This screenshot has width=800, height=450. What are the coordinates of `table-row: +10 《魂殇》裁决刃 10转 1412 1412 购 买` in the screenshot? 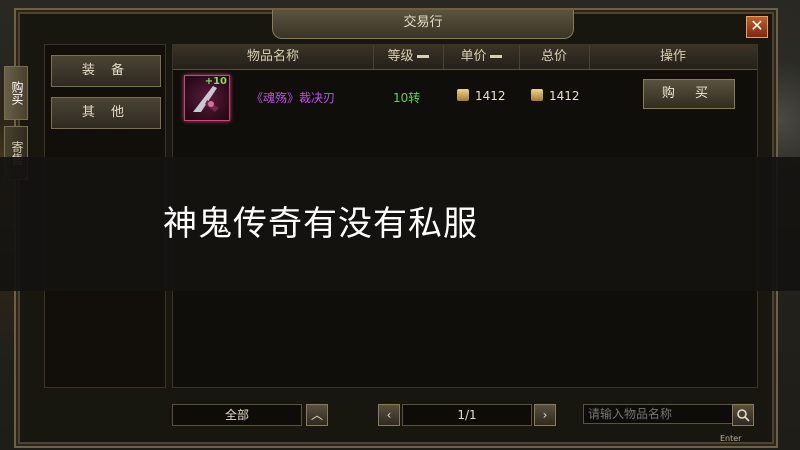 It's located at (465, 99).